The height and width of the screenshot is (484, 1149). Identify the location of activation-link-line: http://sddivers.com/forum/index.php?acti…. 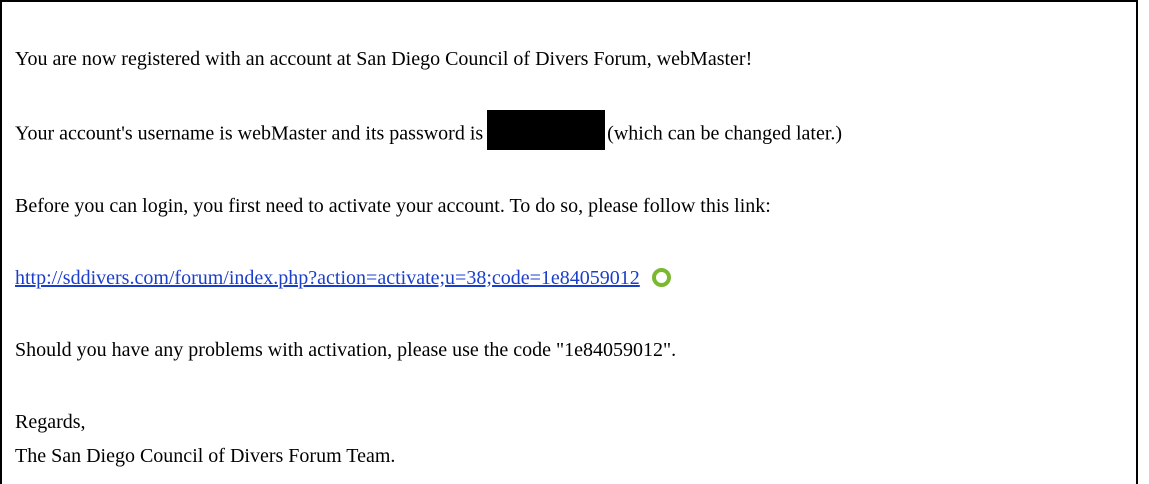
(343, 278).